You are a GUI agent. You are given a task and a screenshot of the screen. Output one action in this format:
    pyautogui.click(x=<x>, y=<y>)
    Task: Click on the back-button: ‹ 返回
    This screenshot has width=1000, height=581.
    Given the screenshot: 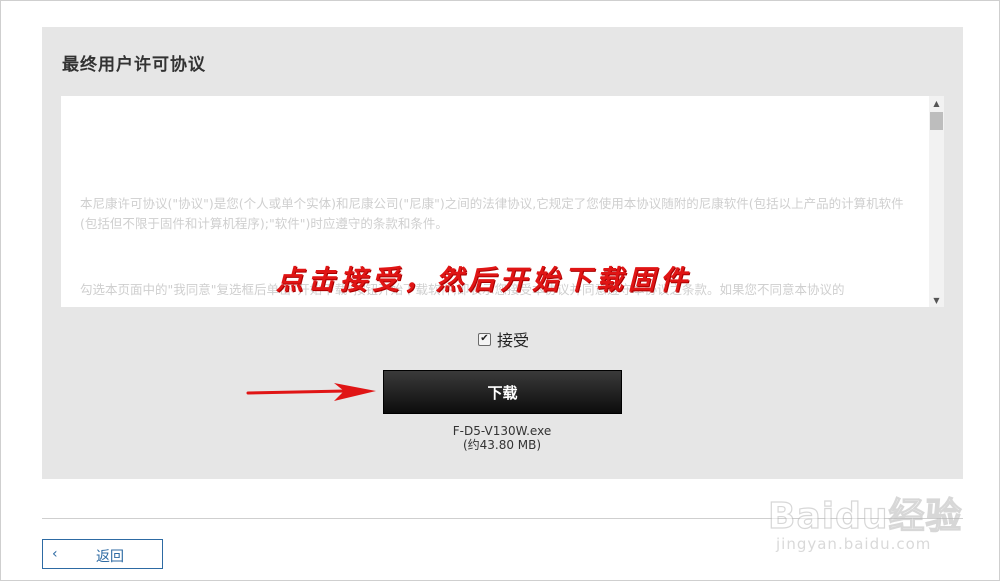 What is the action you would take?
    pyautogui.click(x=102, y=554)
    